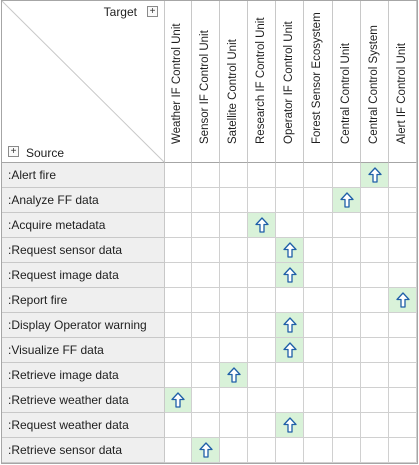 Image resolution: width=419 pixels, height=465 pixels. Describe the element at coordinates (83, 350) in the screenshot. I see `row-header: :Visualize FF data` at that location.